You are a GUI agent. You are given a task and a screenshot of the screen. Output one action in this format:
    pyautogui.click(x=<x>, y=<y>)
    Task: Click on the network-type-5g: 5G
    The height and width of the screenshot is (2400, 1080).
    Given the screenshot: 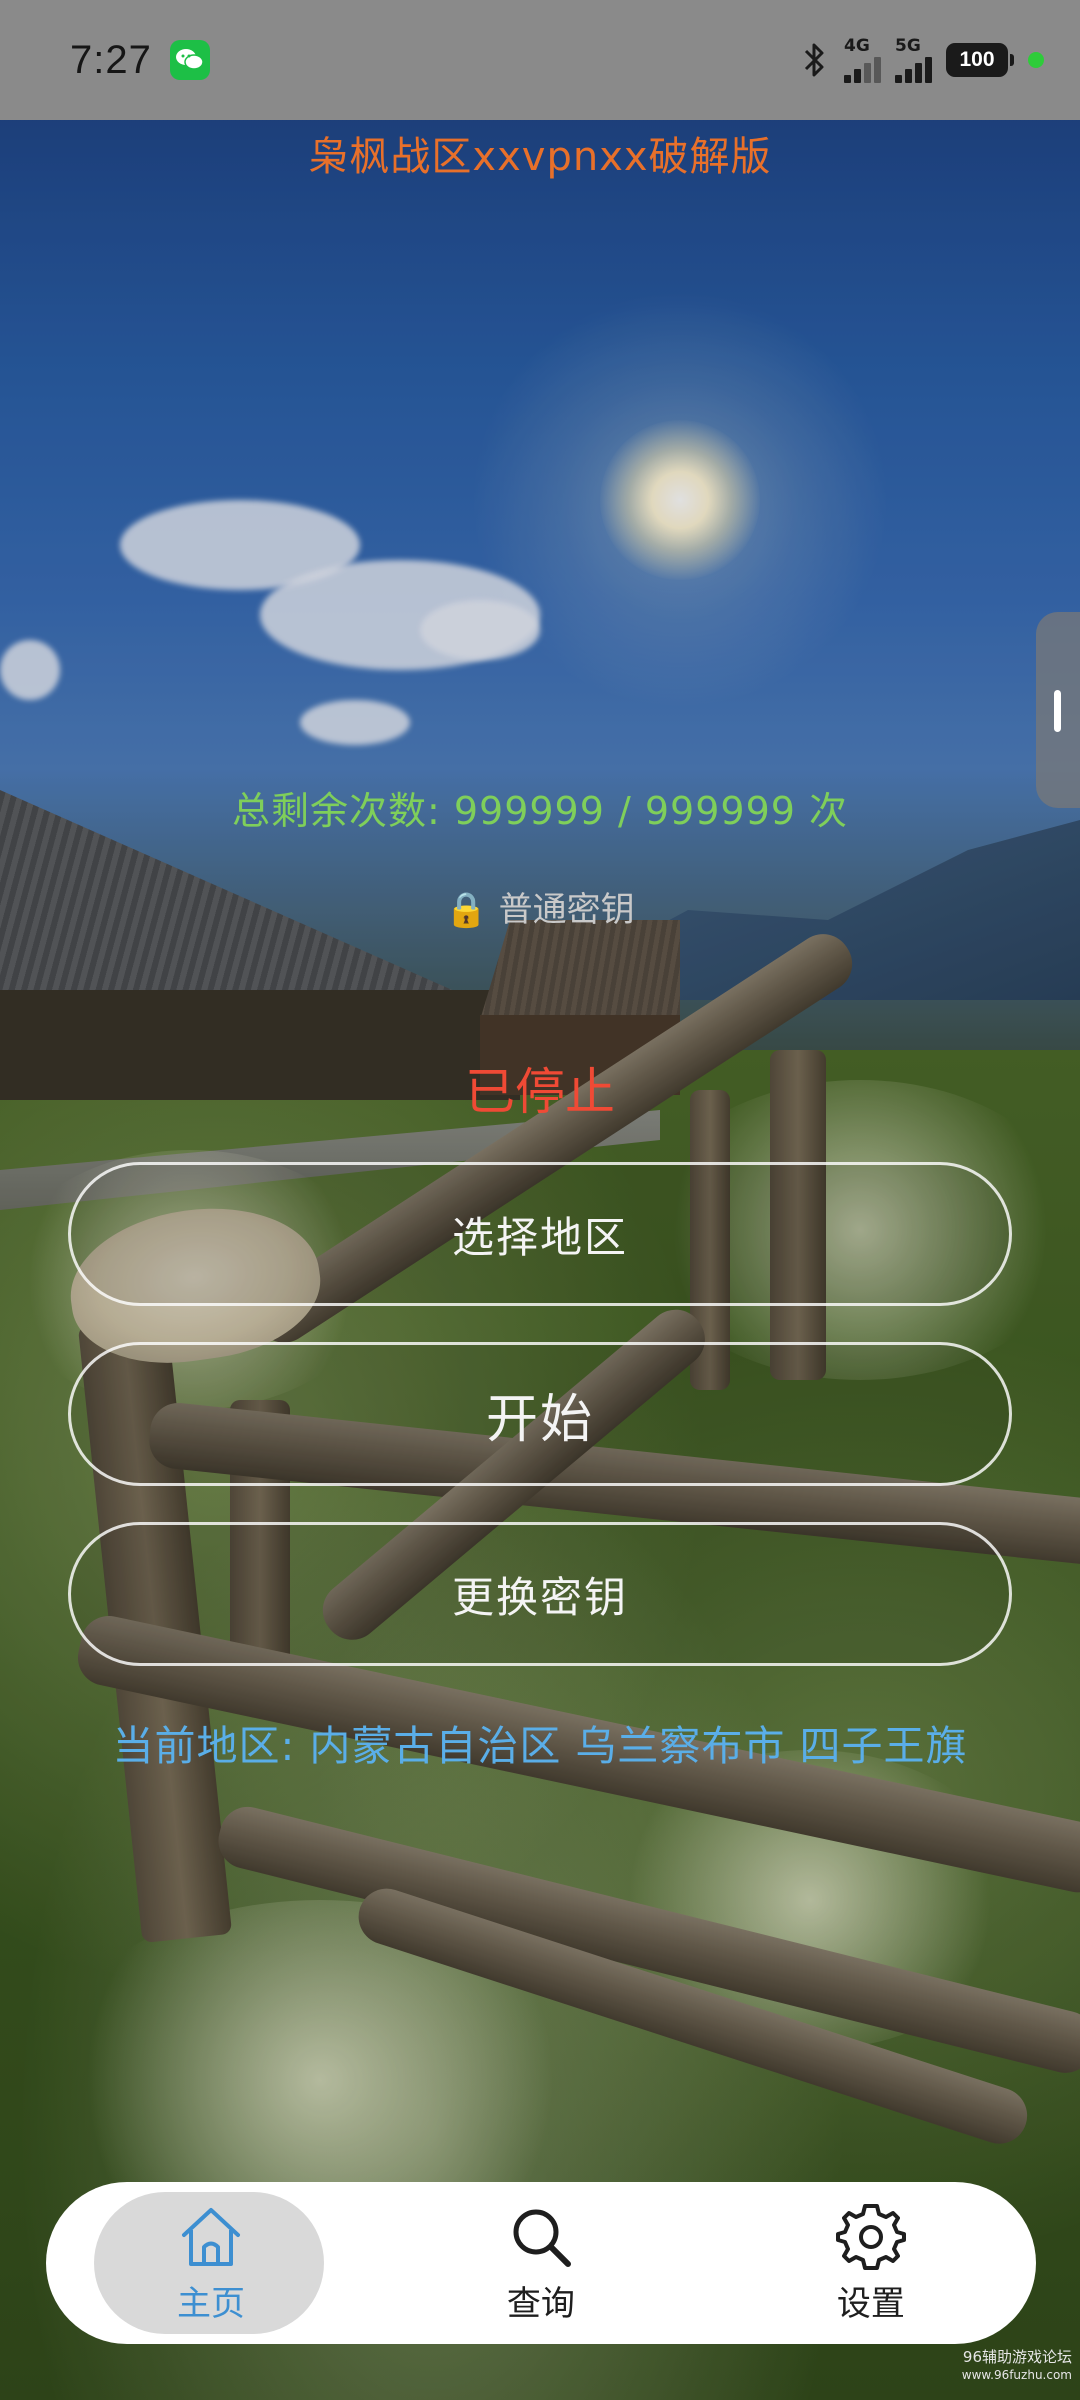 What is the action you would take?
    pyautogui.click(x=908, y=45)
    